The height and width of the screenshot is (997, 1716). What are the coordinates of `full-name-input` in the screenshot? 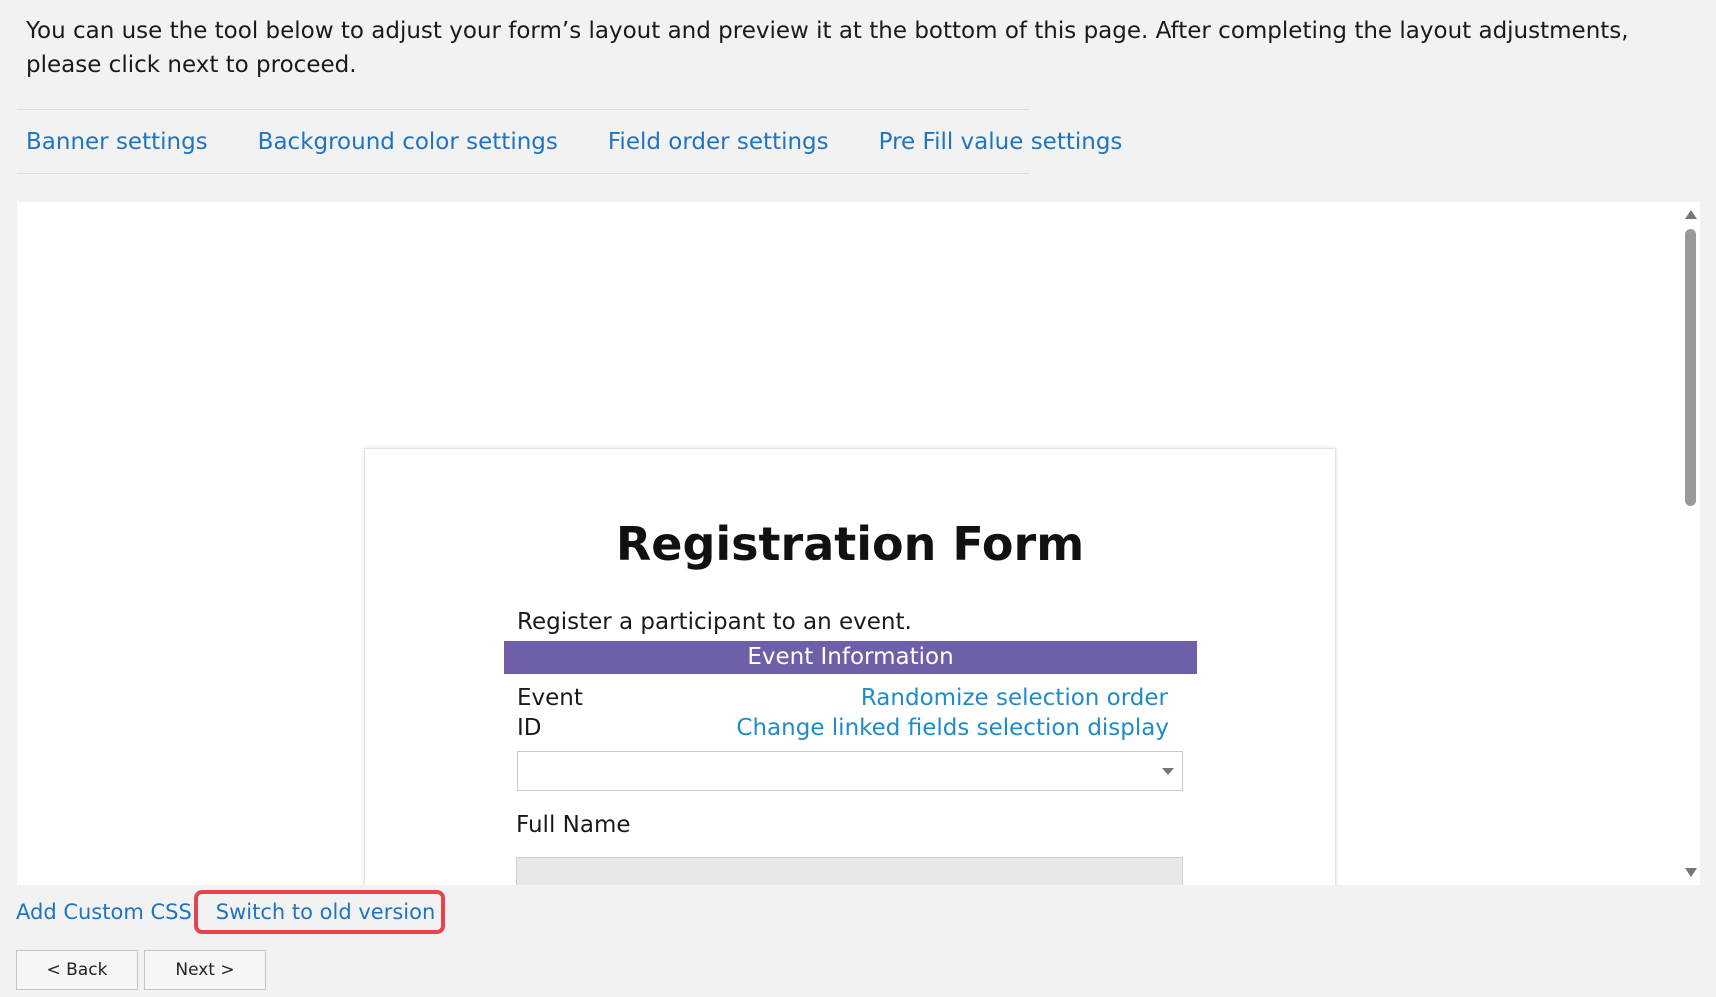 It's located at (849, 871).